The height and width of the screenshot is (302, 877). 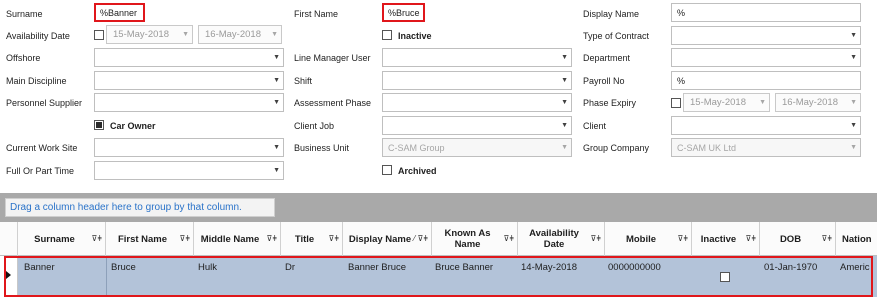 What do you see at coordinates (681, 13) in the screenshot?
I see `display-name-value: %` at bounding box center [681, 13].